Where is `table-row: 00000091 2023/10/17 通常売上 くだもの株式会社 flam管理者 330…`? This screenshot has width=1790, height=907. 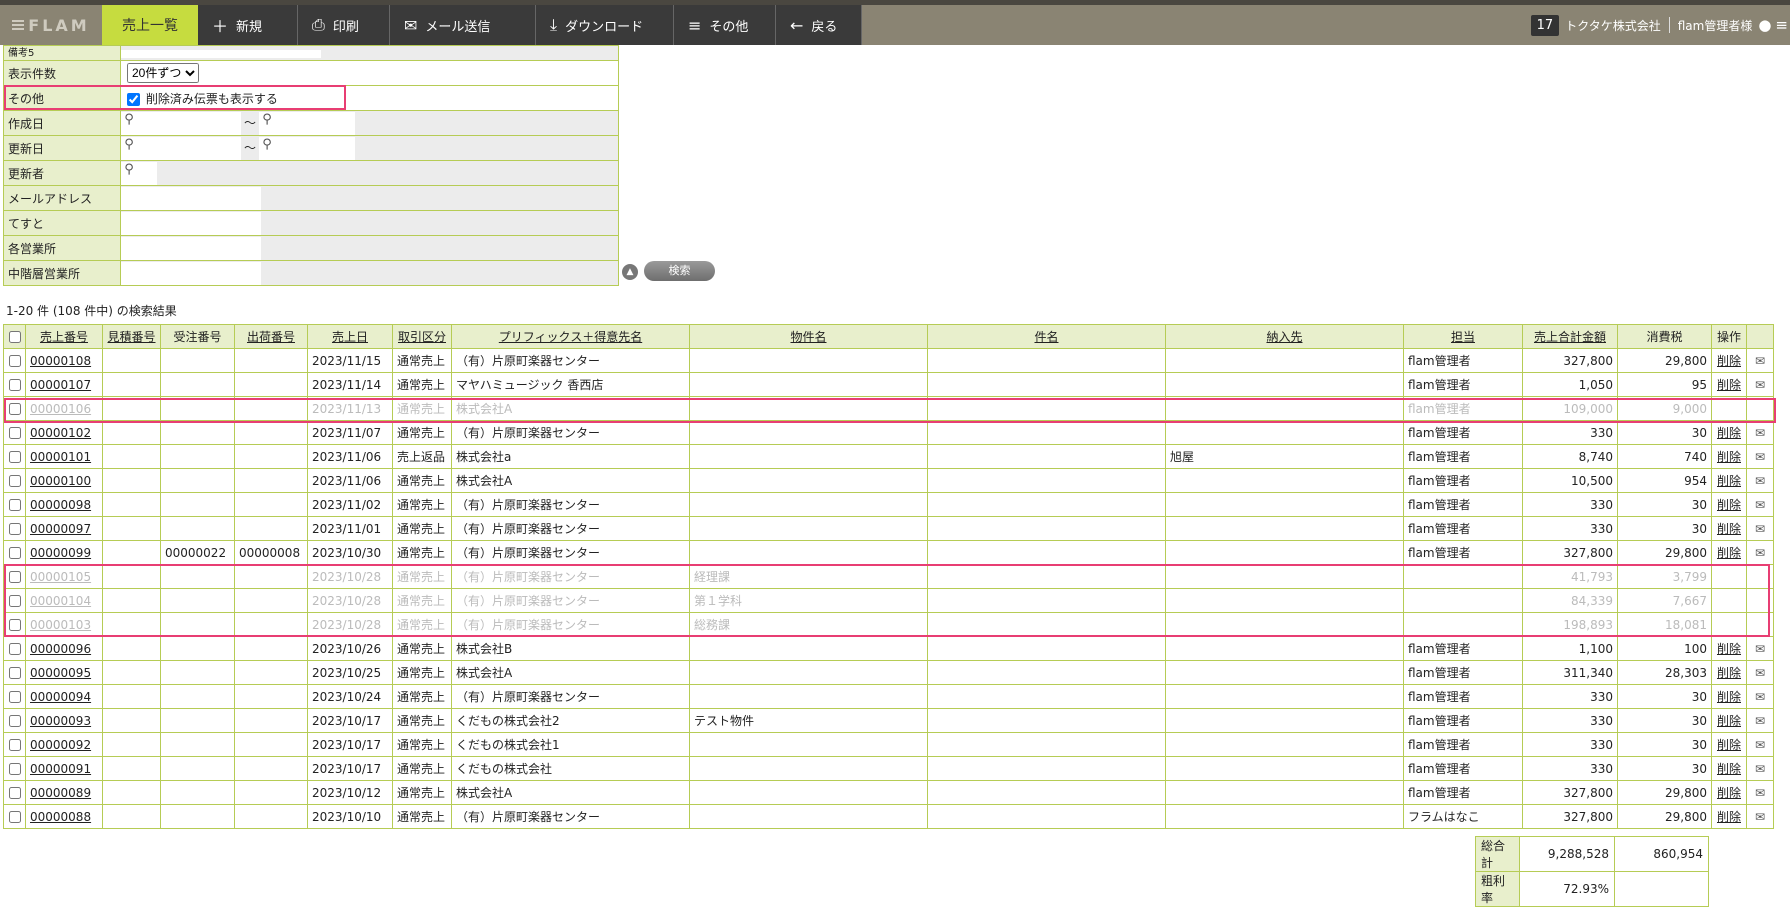
table-row: 00000091 2023/10/17 通常売上 くだもの株式会社 flam管理者 330… is located at coordinates (888, 768).